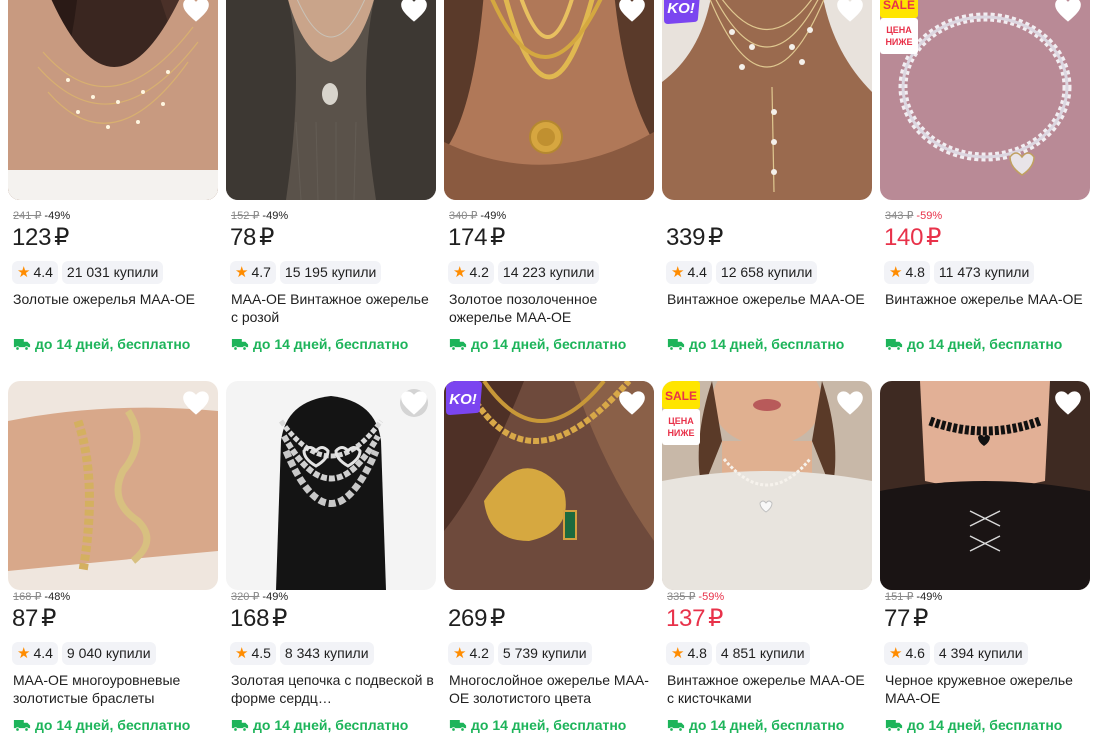 This screenshot has height=753, width=1106. What do you see at coordinates (738, 653) in the screenshot?
I see `product-meta: ★ 4.8 4 851 купили` at bounding box center [738, 653].